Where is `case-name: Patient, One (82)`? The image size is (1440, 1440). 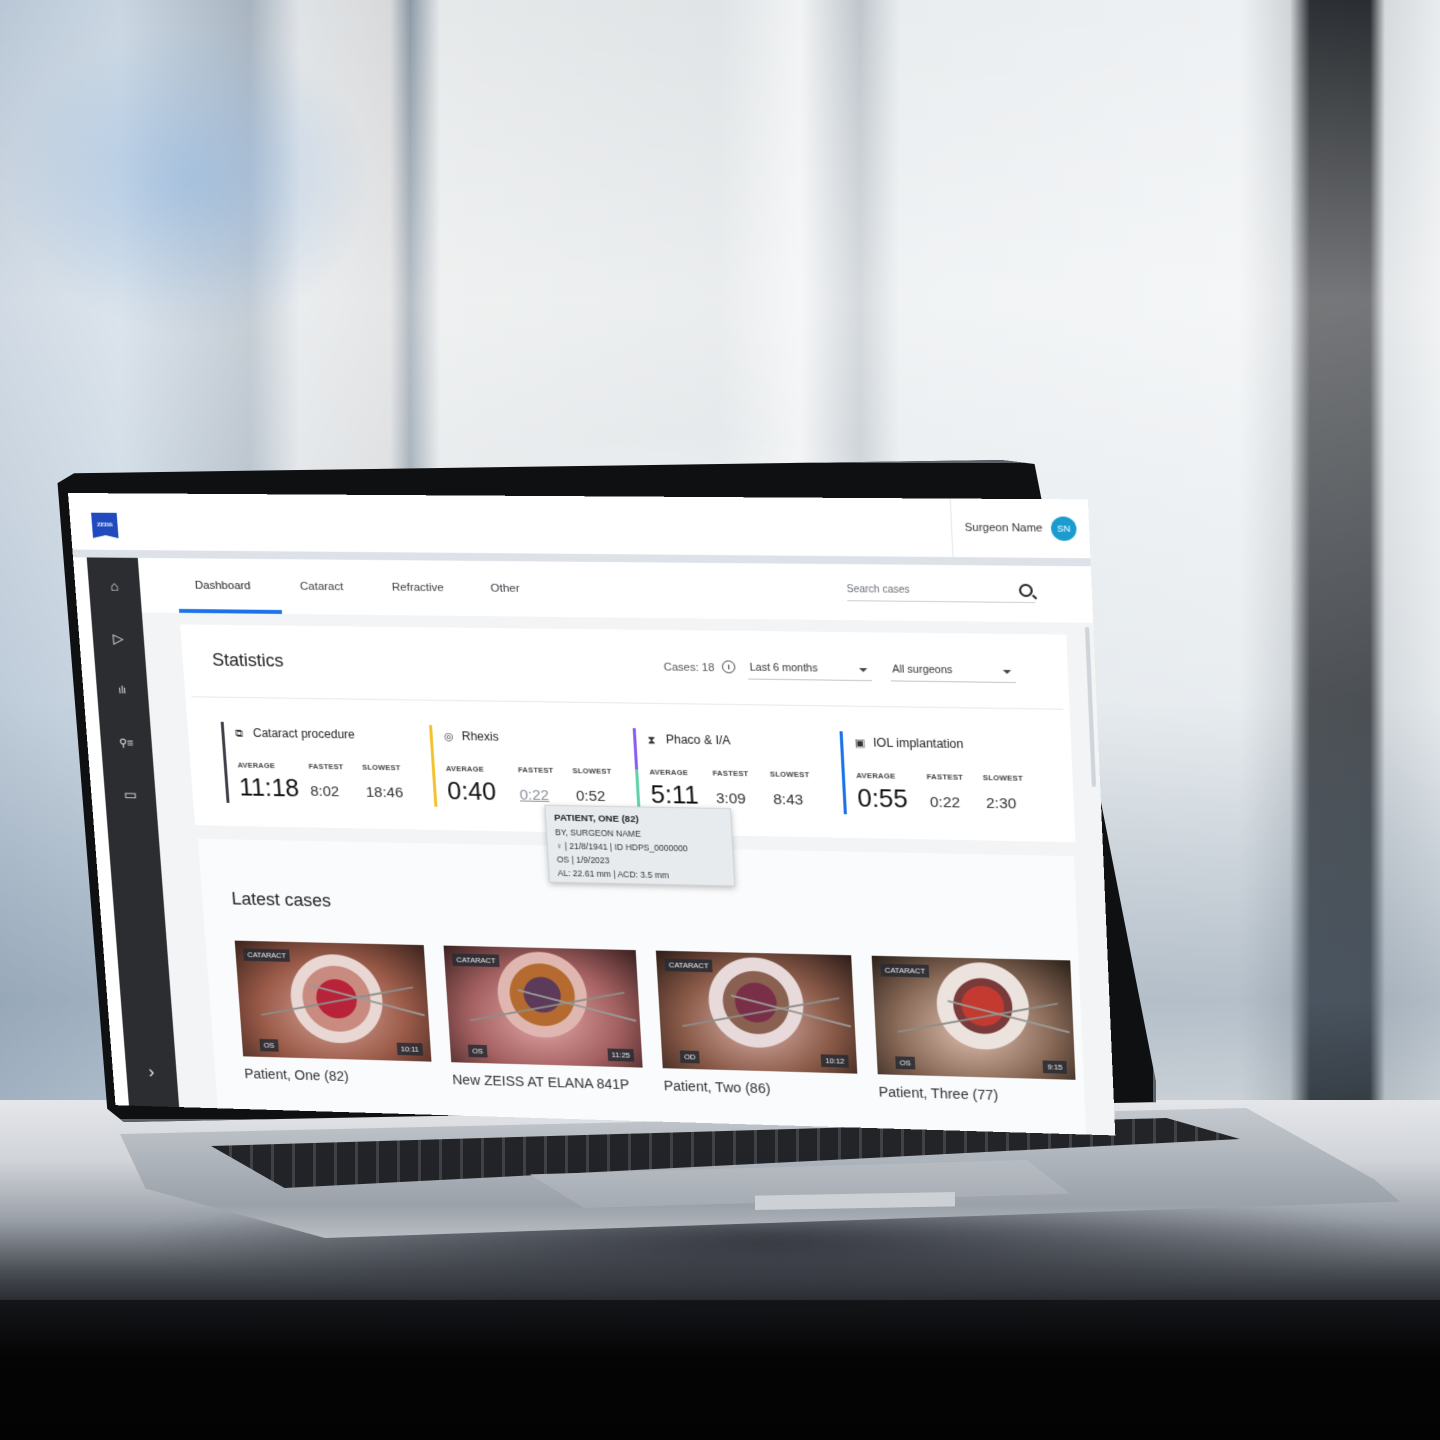
case-name: Patient, One (82) is located at coordinates (338, 1076).